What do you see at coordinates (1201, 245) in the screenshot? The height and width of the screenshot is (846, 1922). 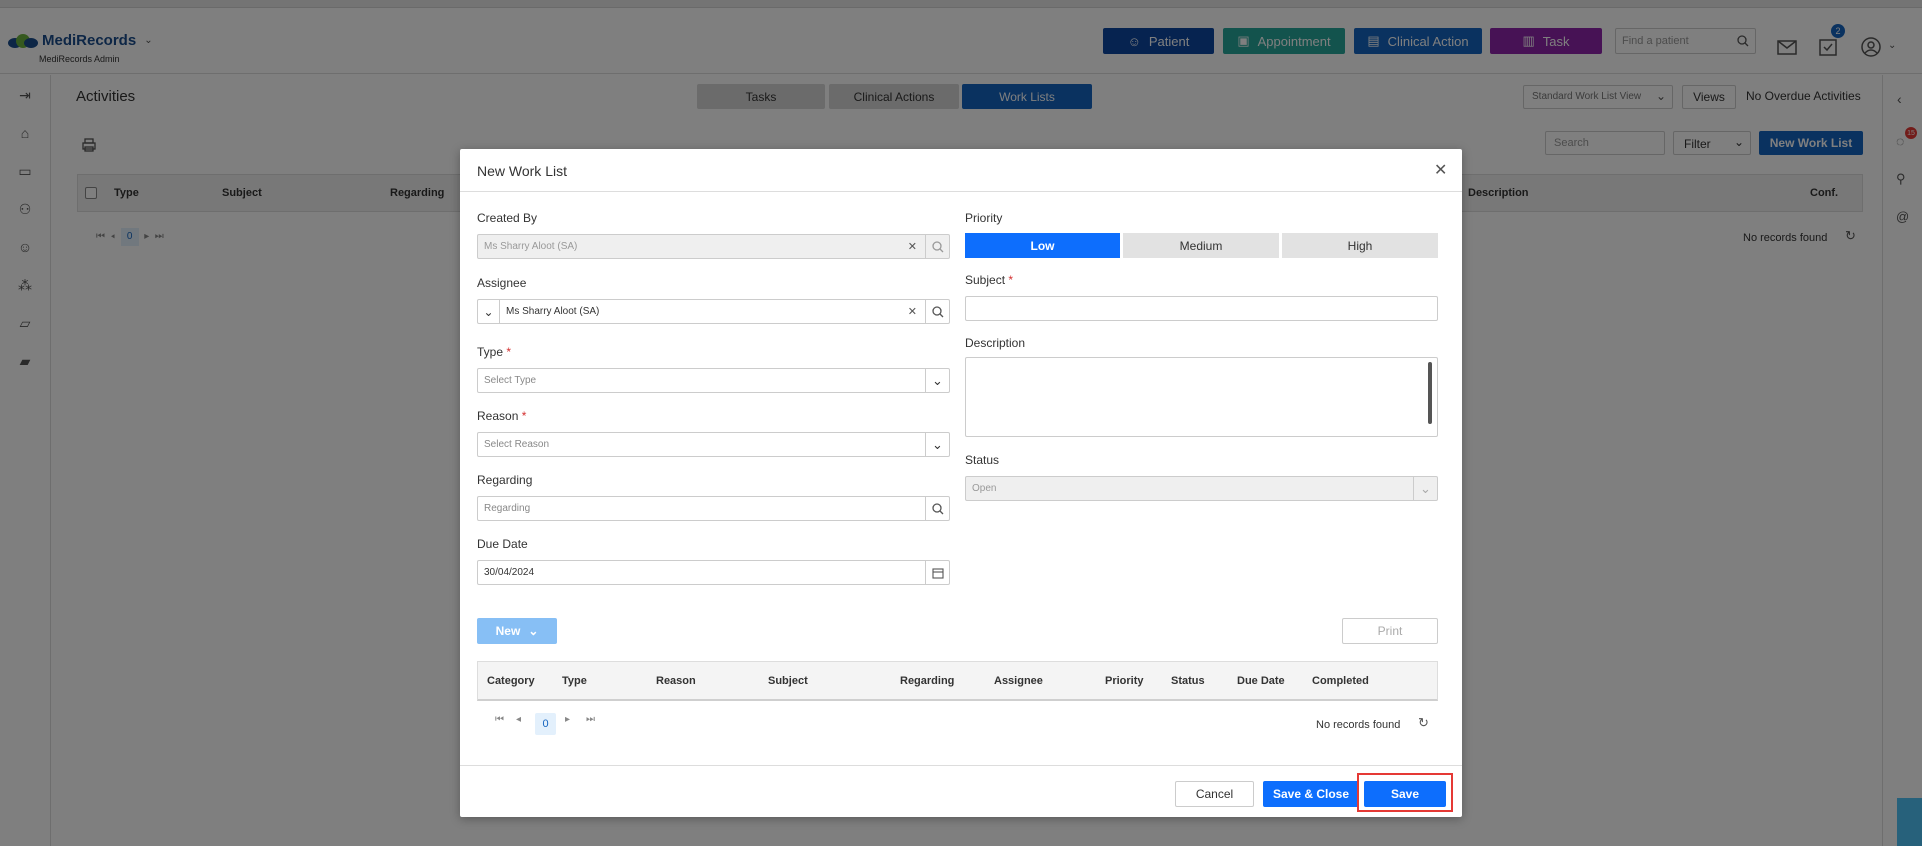 I see `priority-medium: Medium` at bounding box center [1201, 245].